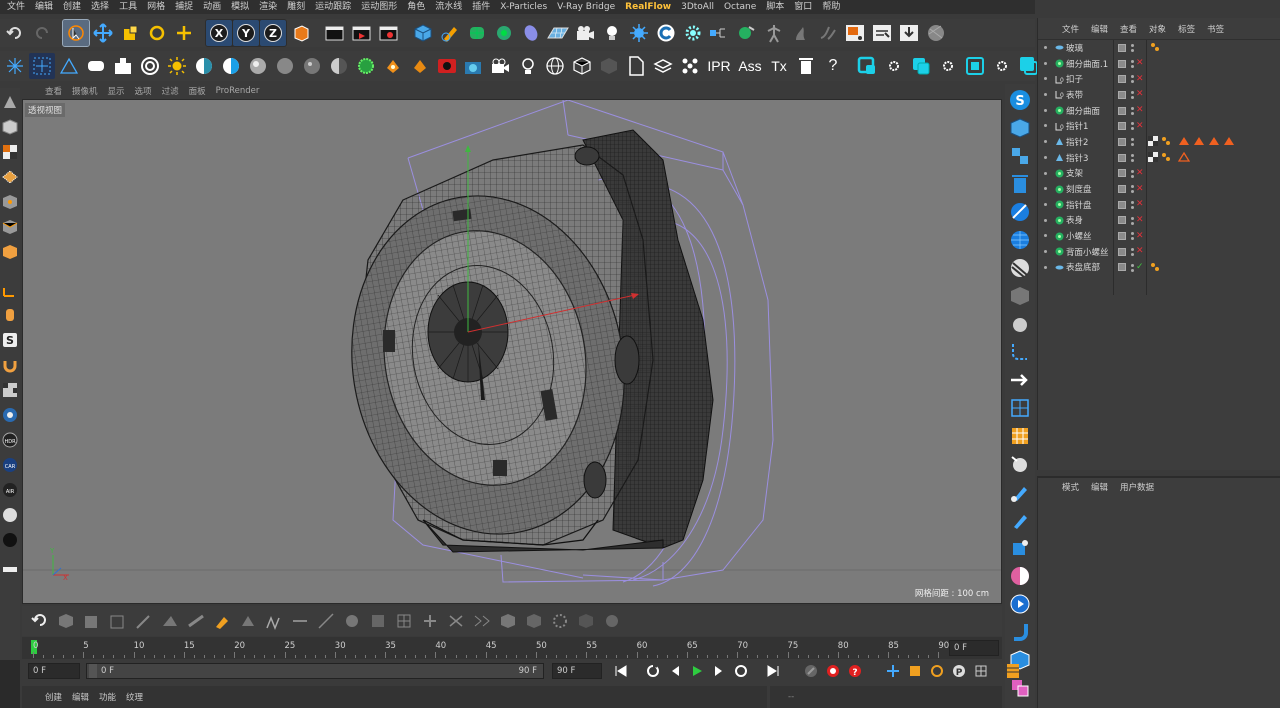 The width and height of the screenshot is (1280, 708). Describe the element at coordinates (1020, 548) in the screenshot. I see `paint-bucket-icon` at that location.